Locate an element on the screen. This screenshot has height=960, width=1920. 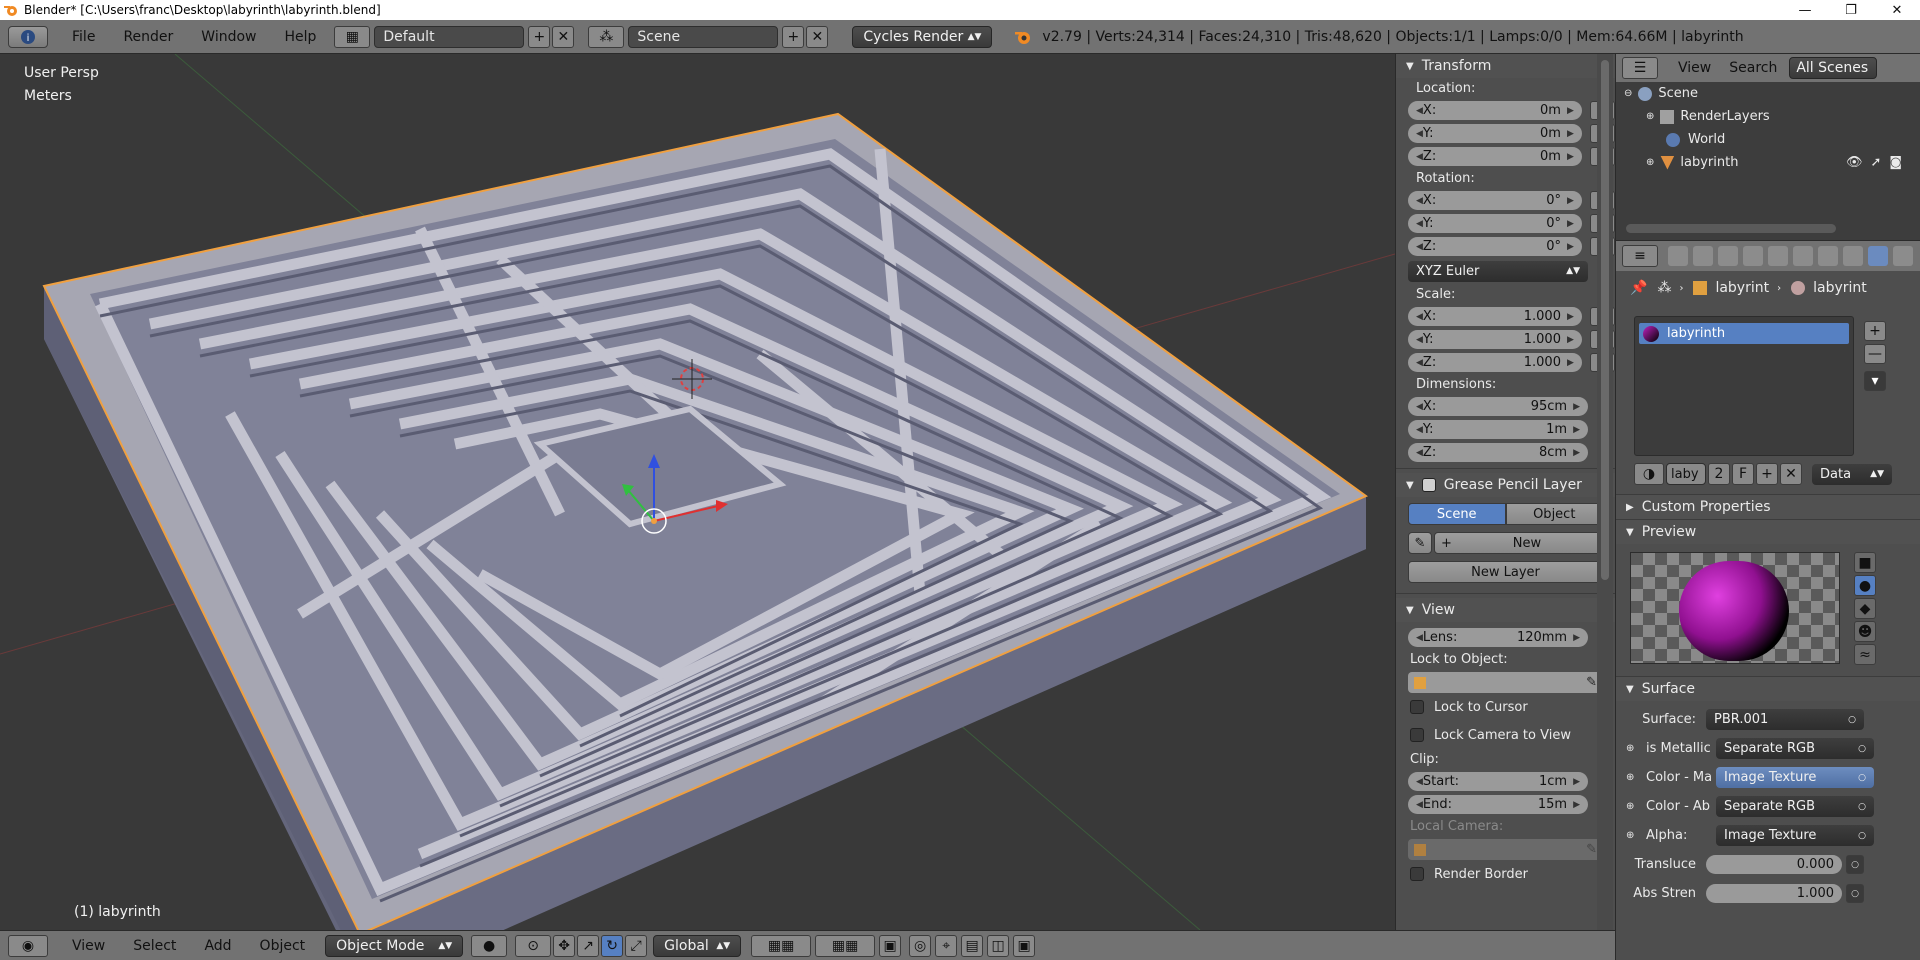
collapse-icon: ⊖ is located at coordinates (1628, 93).